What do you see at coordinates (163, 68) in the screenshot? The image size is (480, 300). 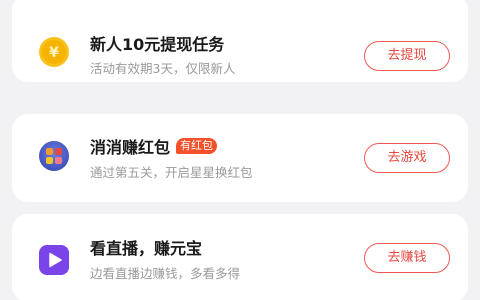 I see `task-subtitle: 活动有效期3天，仅限新人` at bounding box center [163, 68].